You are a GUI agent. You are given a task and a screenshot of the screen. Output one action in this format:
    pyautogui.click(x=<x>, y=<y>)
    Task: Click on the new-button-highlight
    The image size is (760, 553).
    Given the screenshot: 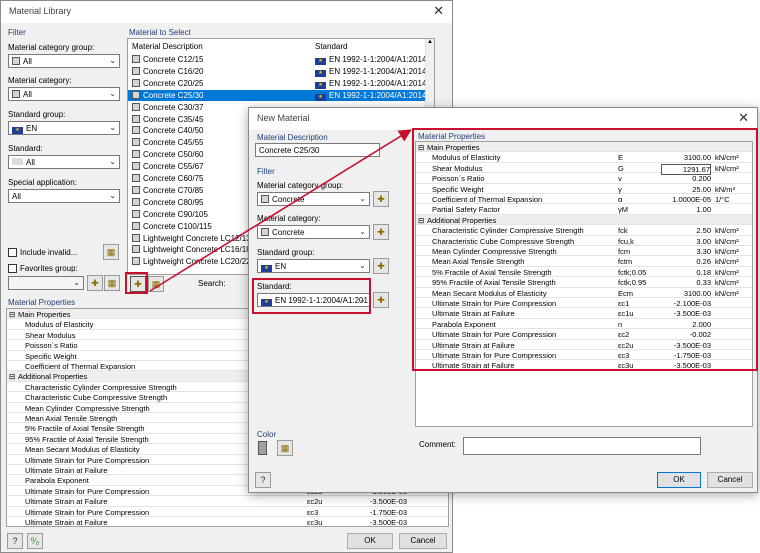 What is the action you would take?
    pyautogui.click(x=136, y=283)
    